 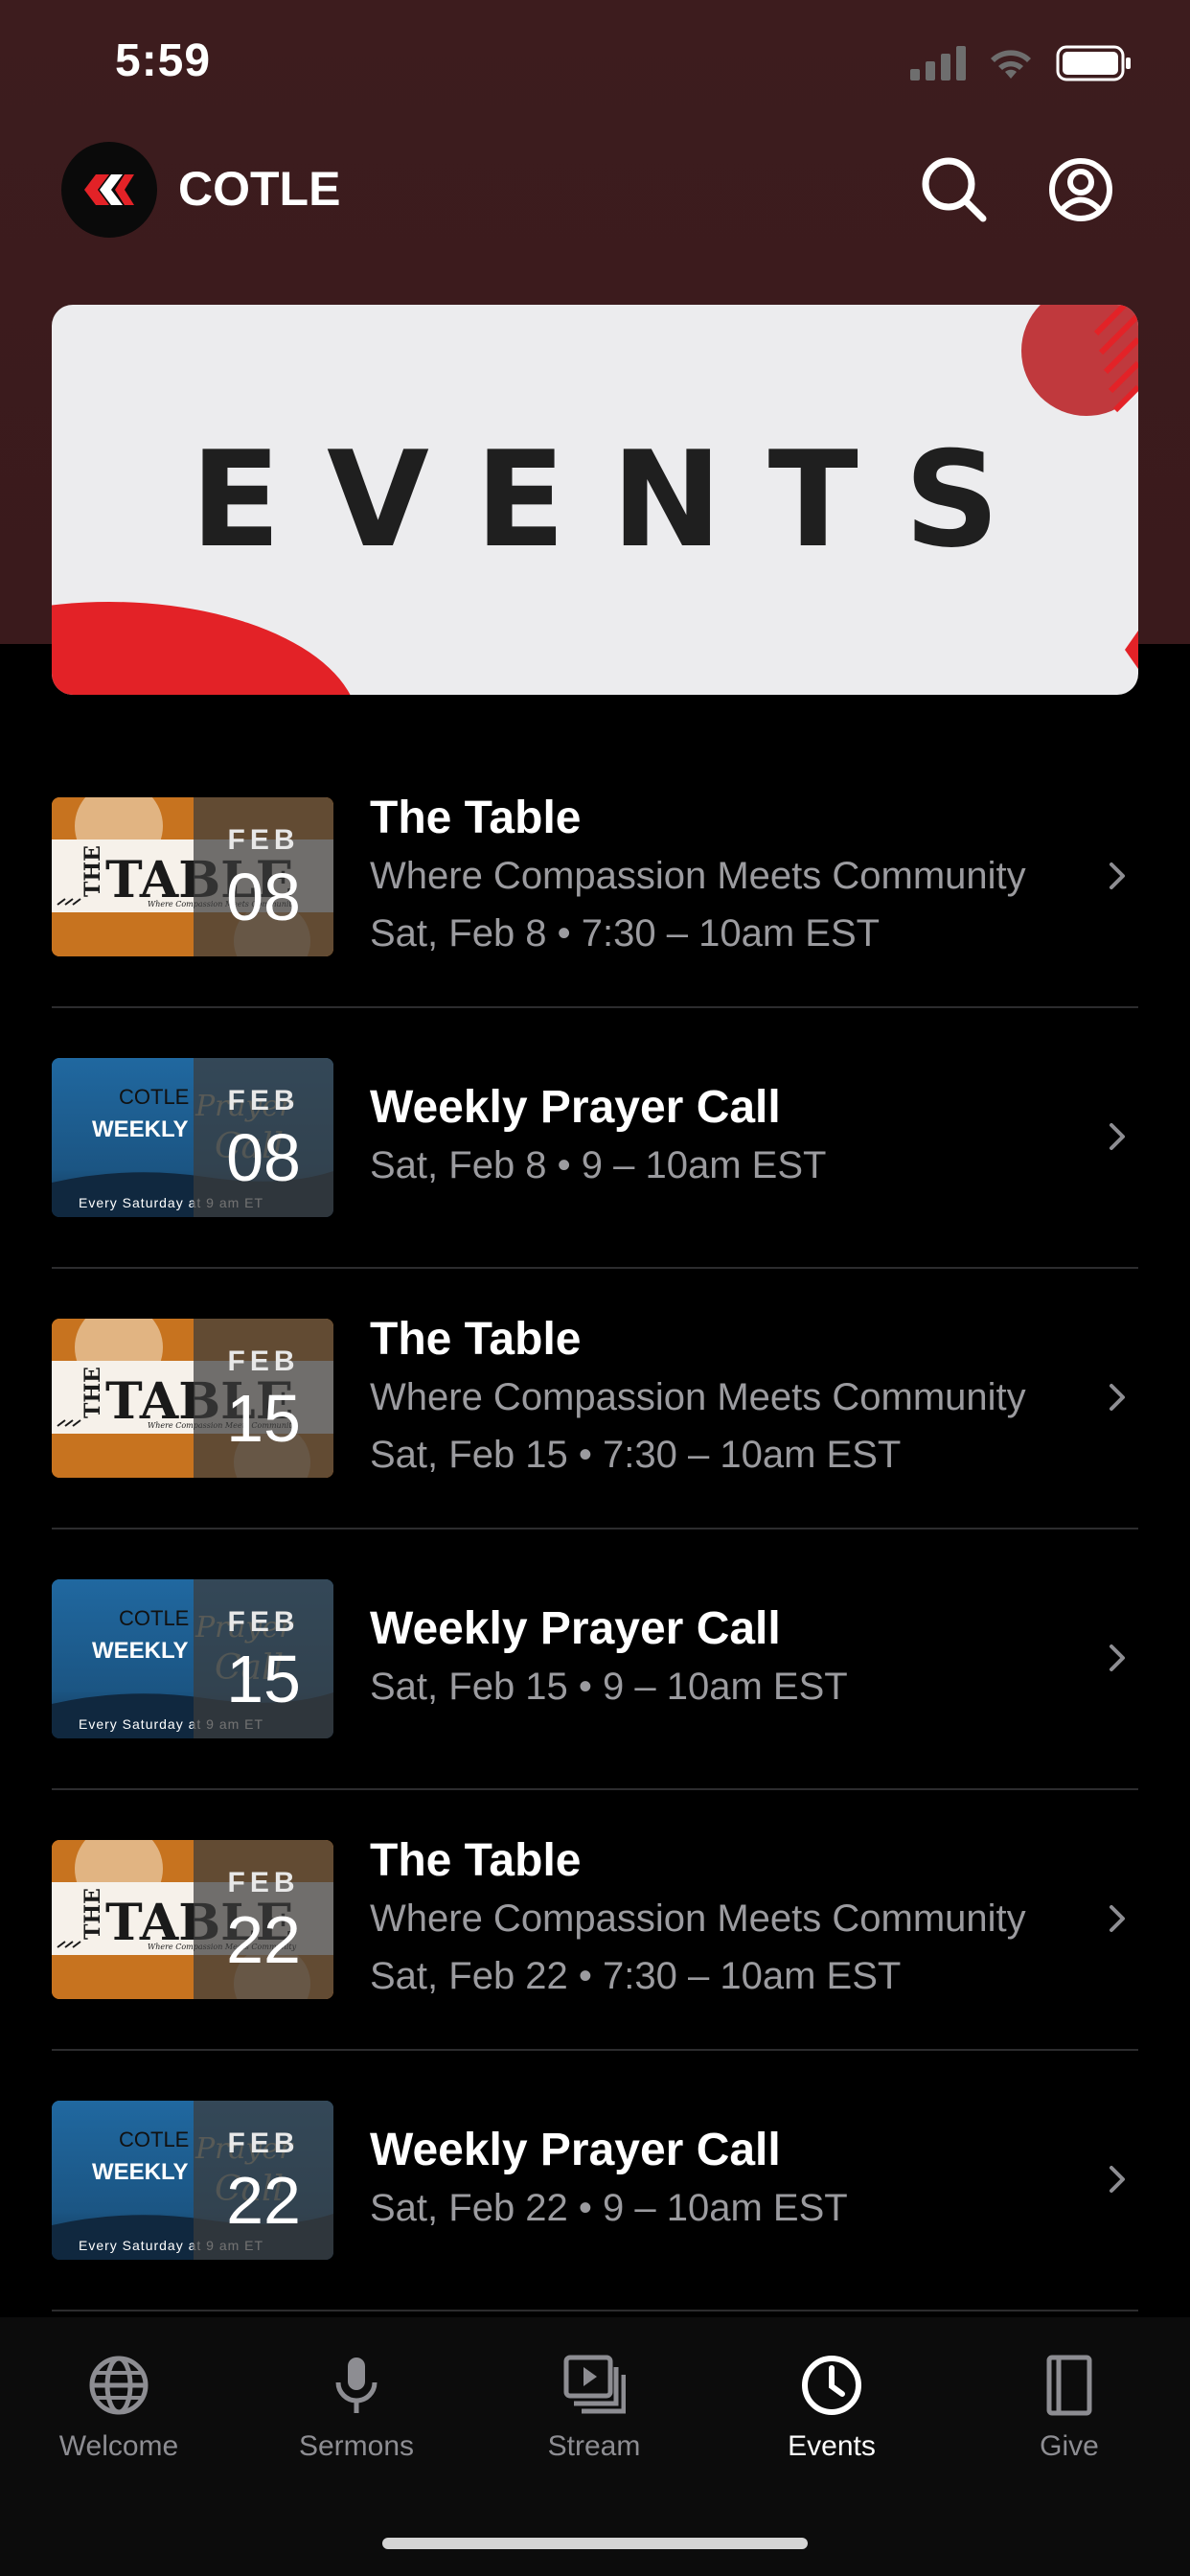 I want to click on battery-icon, so click(x=1094, y=63).